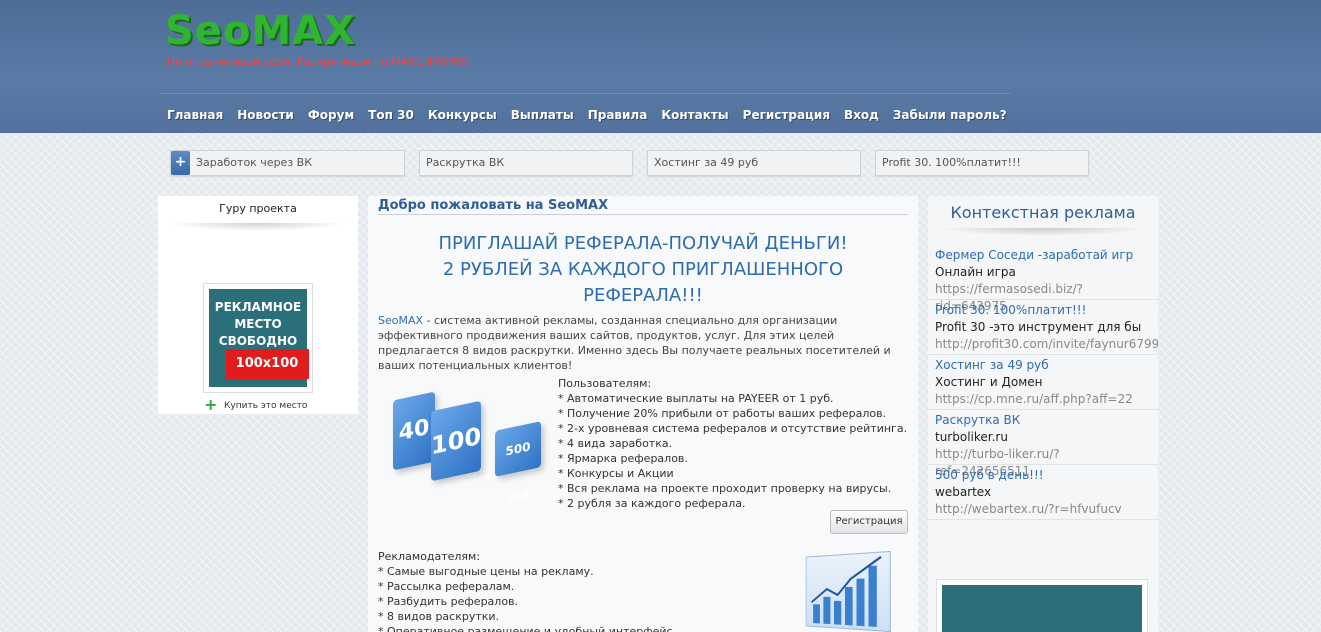  What do you see at coordinates (429, 556) in the screenshot?
I see `advert-heading: Рекламодателям:` at bounding box center [429, 556].